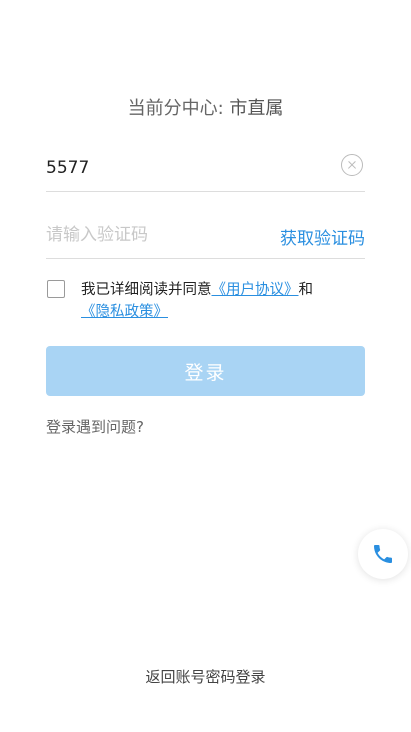 Image resolution: width=411 pixels, height=732 pixels. Describe the element at coordinates (205, 676) in the screenshot. I see `return-password-login-link: 返回账号密码登录` at that location.